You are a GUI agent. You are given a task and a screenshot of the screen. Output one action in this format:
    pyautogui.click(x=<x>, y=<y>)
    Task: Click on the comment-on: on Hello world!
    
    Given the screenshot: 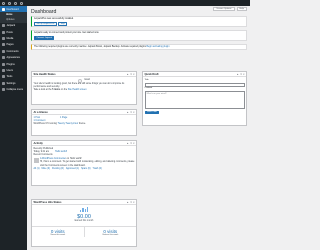 What is the action you would take?
    pyautogui.click(x=74, y=159)
    